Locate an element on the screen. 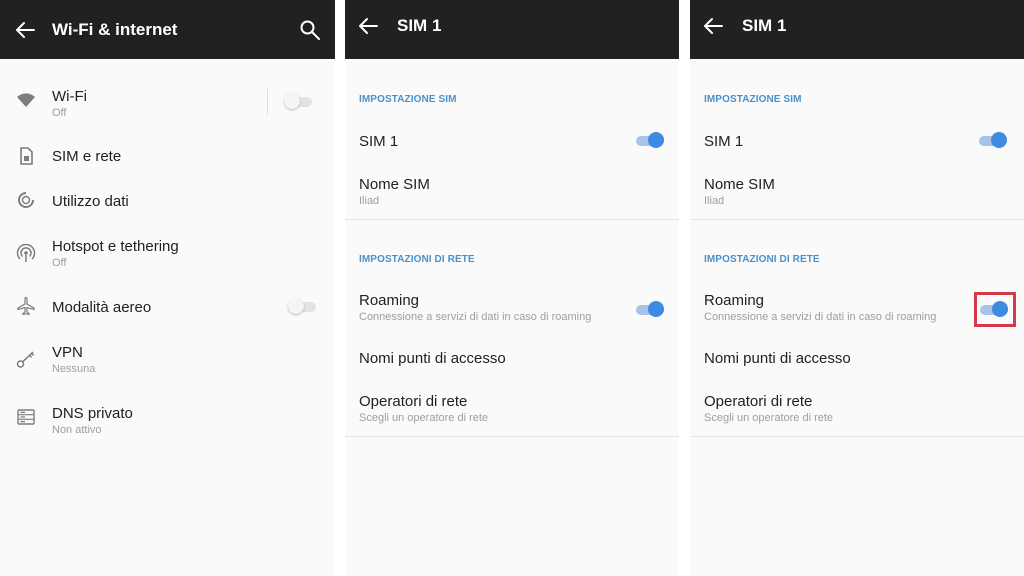  list-item-hotspot: Hotspot e tethering Off is located at coordinates (167, 252).